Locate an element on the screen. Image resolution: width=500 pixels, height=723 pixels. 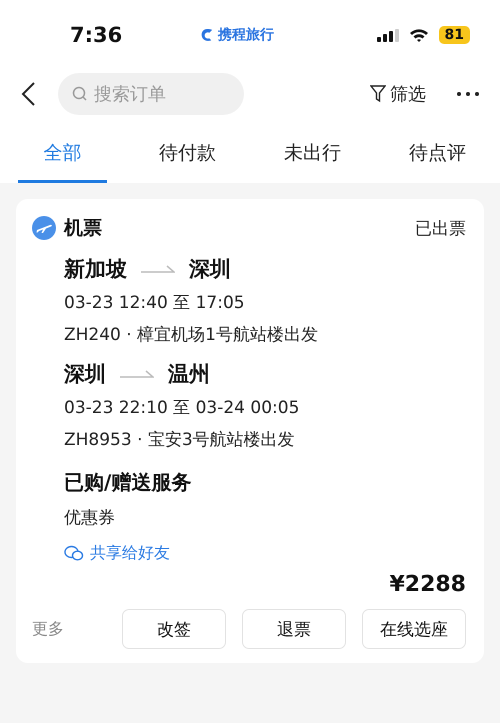
signal-icon is located at coordinates (387, 35).